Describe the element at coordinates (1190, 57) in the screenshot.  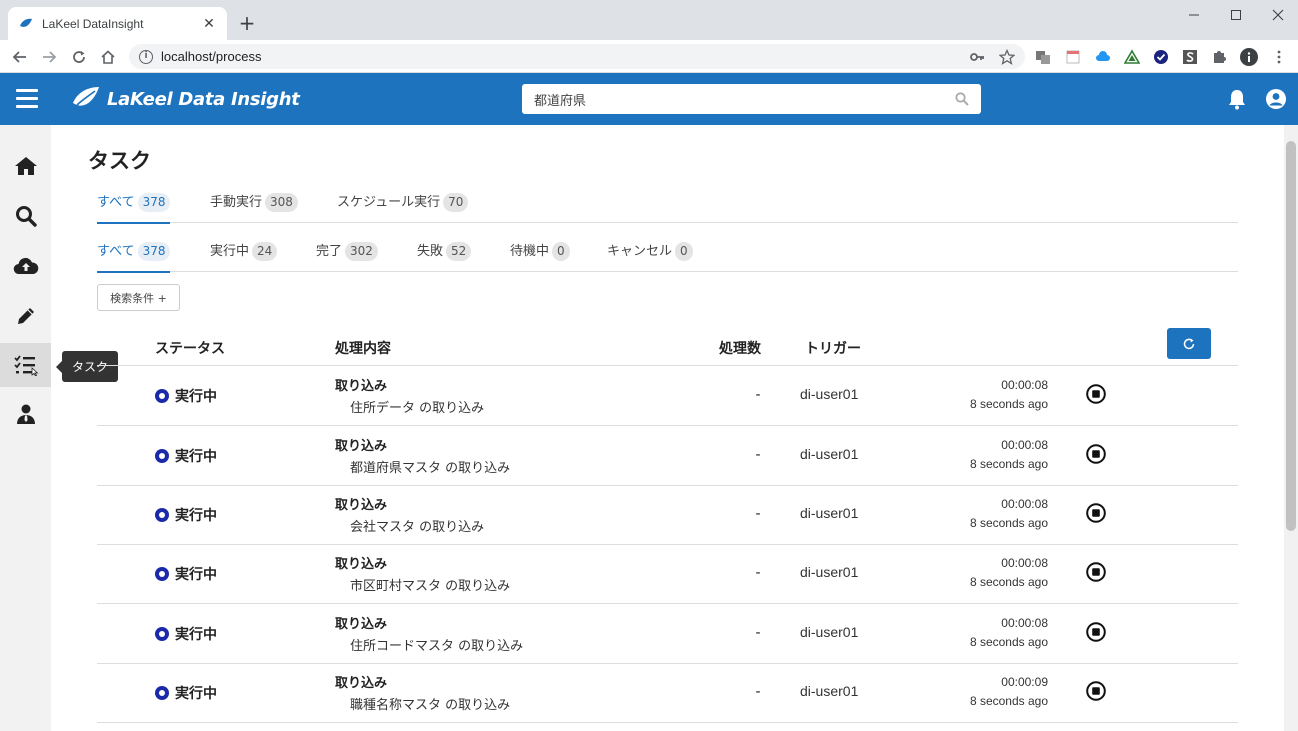
I see `extension-s-icon` at that location.